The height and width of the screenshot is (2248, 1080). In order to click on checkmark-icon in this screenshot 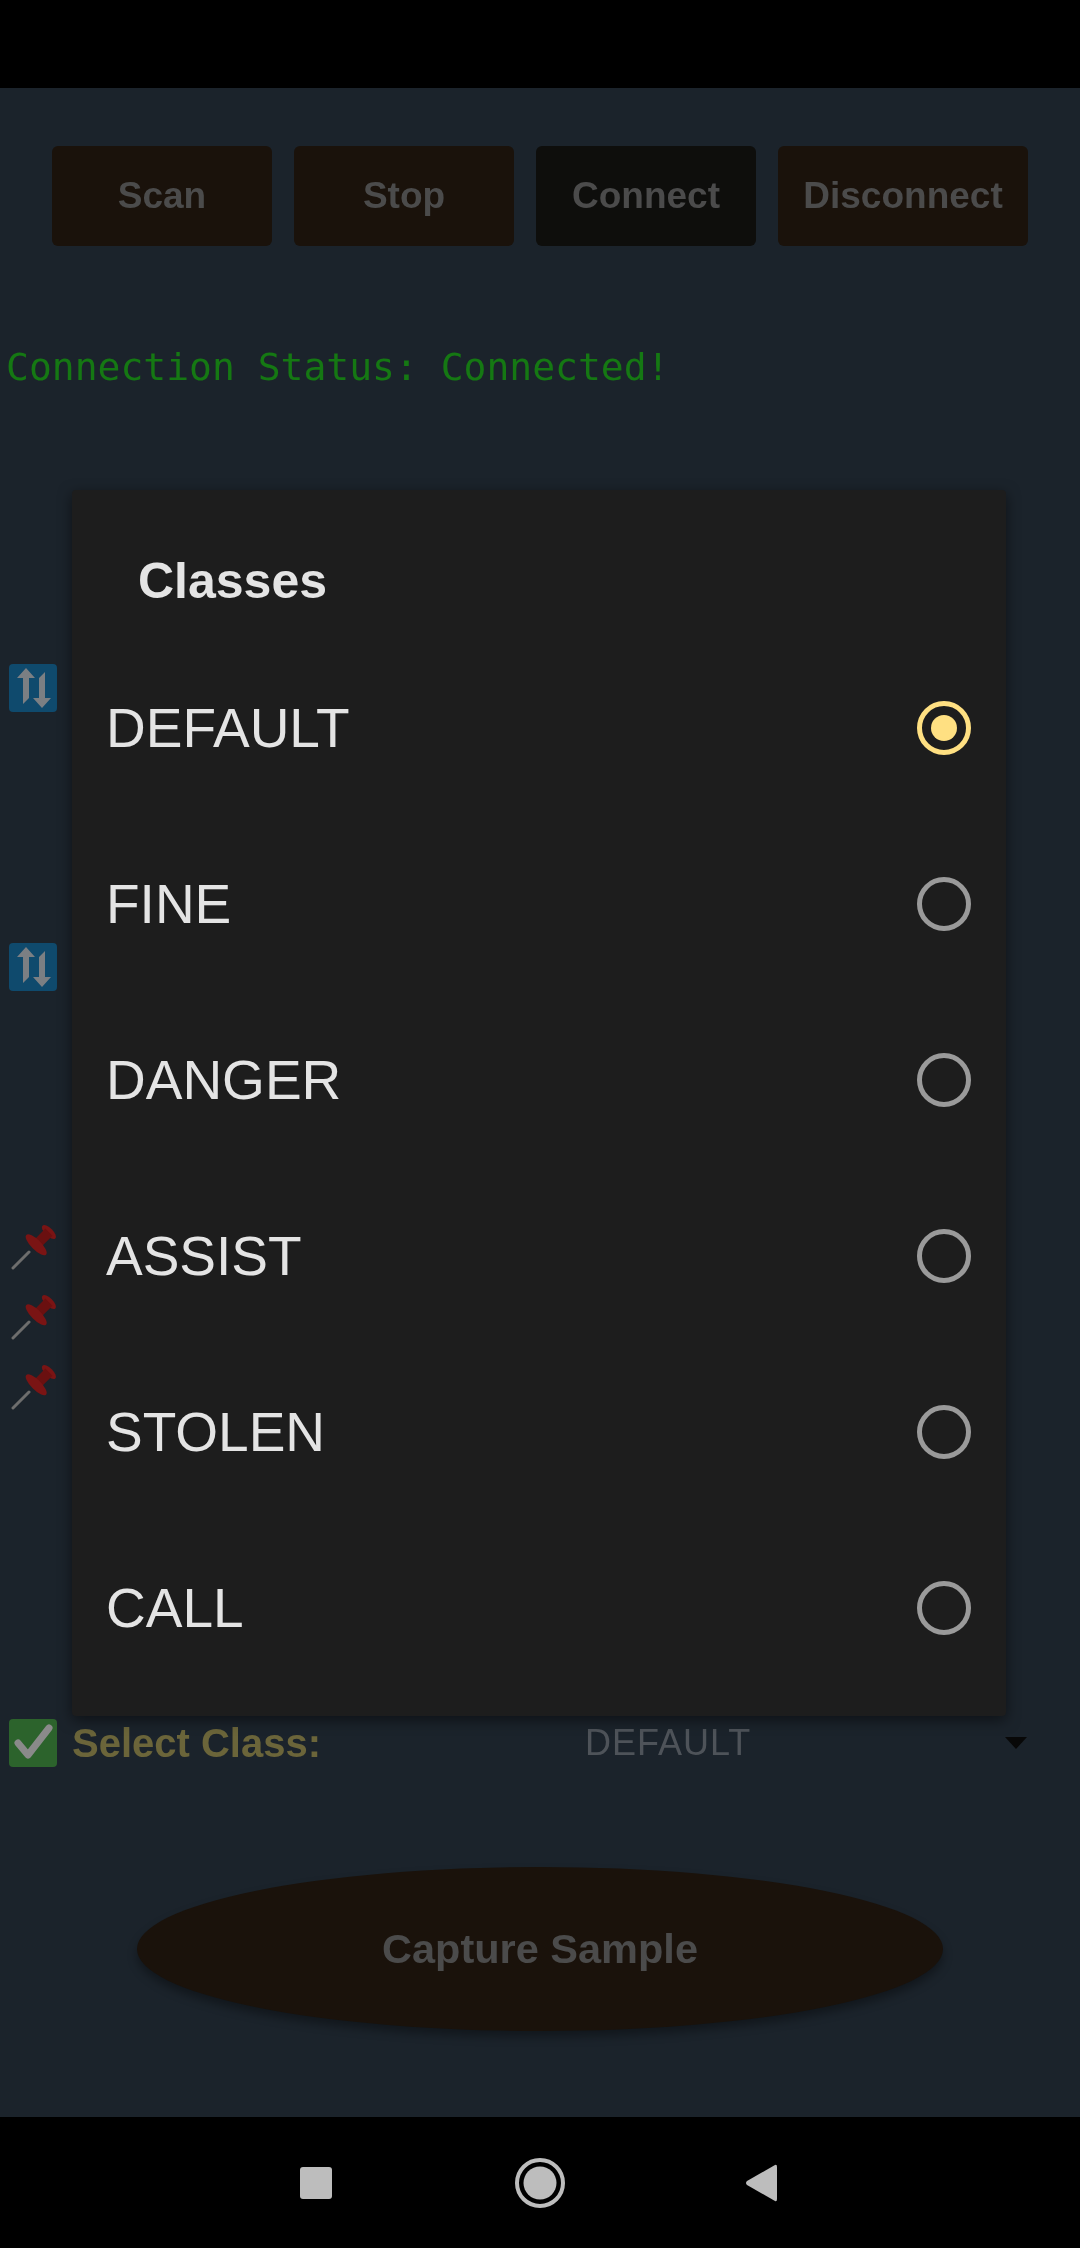, I will do `click(33, 1743)`.